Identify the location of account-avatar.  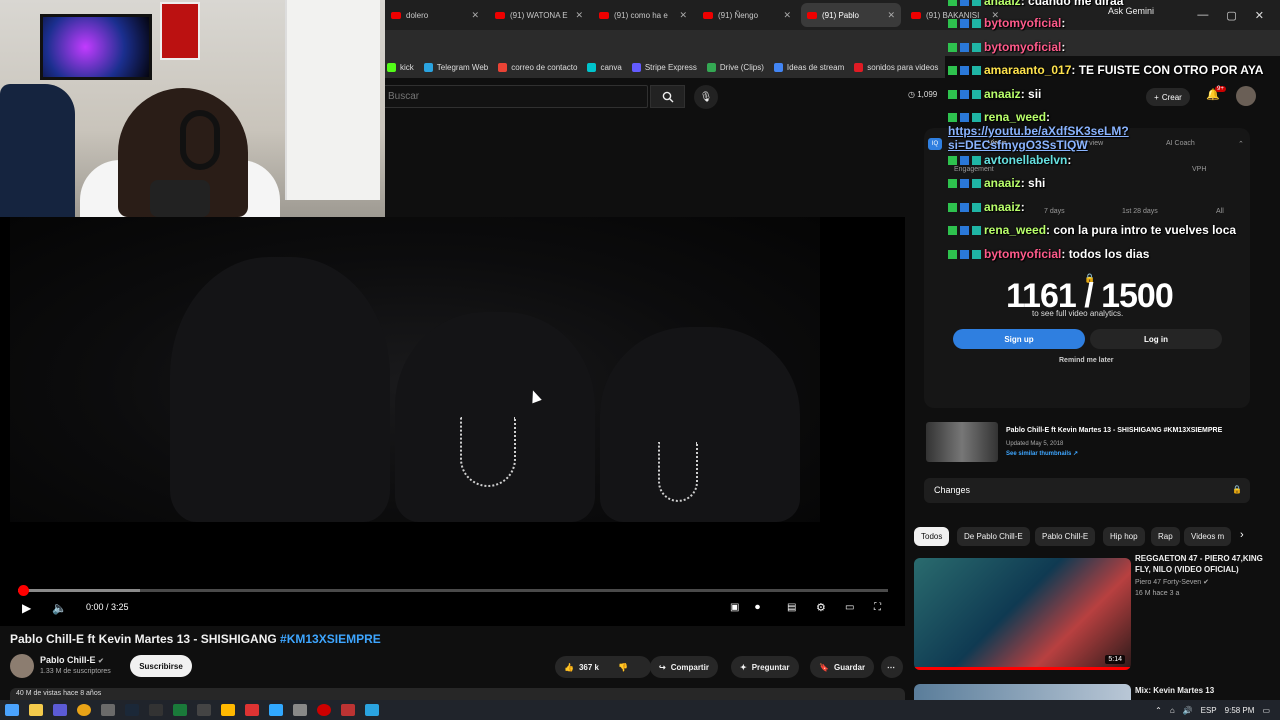
(1246, 96).